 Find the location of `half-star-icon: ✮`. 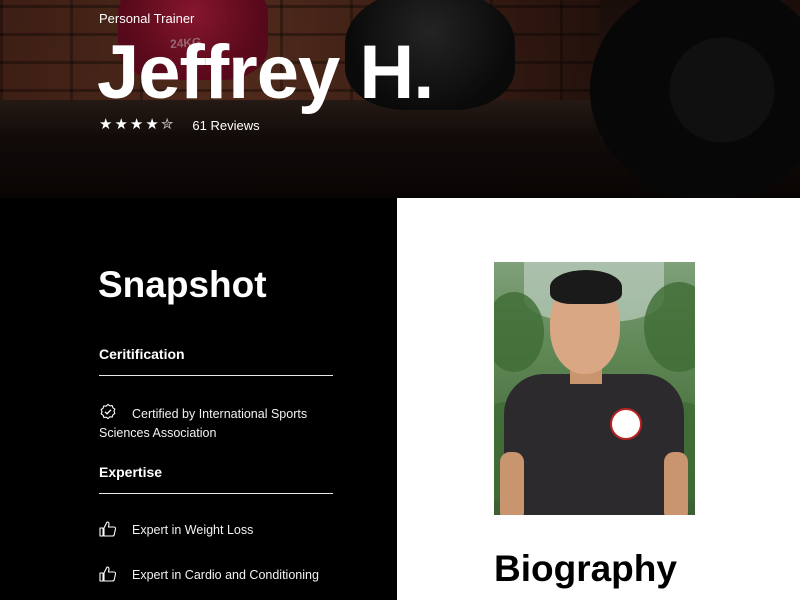

half-star-icon: ✮ is located at coordinates (167, 124).